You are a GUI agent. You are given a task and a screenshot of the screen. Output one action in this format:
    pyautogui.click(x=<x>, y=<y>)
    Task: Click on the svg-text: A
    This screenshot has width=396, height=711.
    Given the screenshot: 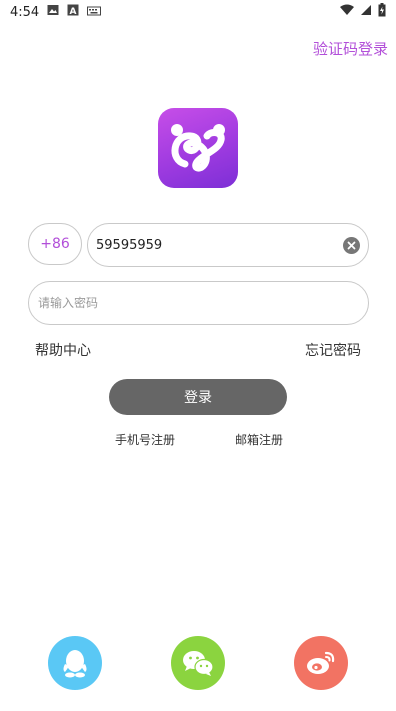 What is the action you would take?
    pyautogui.click(x=73, y=11)
    